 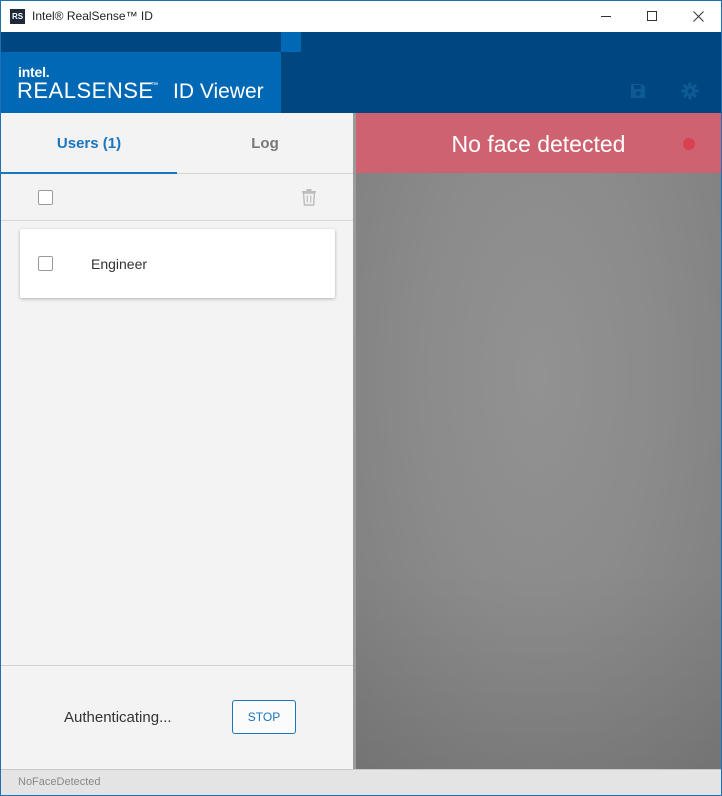 What do you see at coordinates (265, 143) in the screenshot?
I see `tab-log: Log` at bounding box center [265, 143].